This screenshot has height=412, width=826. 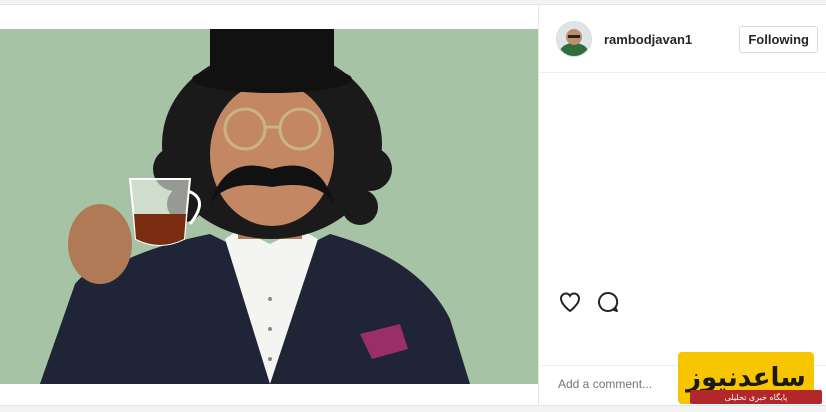 I want to click on avatar, so click(x=574, y=39).